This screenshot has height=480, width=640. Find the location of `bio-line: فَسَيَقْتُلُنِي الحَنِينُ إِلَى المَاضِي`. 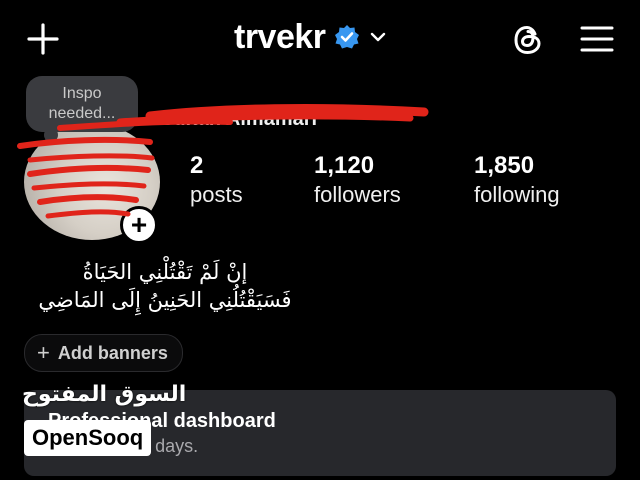

bio-line: فَسَيَقْتُلُنِي الحَنِينُ إِلَى المَاضِي is located at coordinates (165, 300).